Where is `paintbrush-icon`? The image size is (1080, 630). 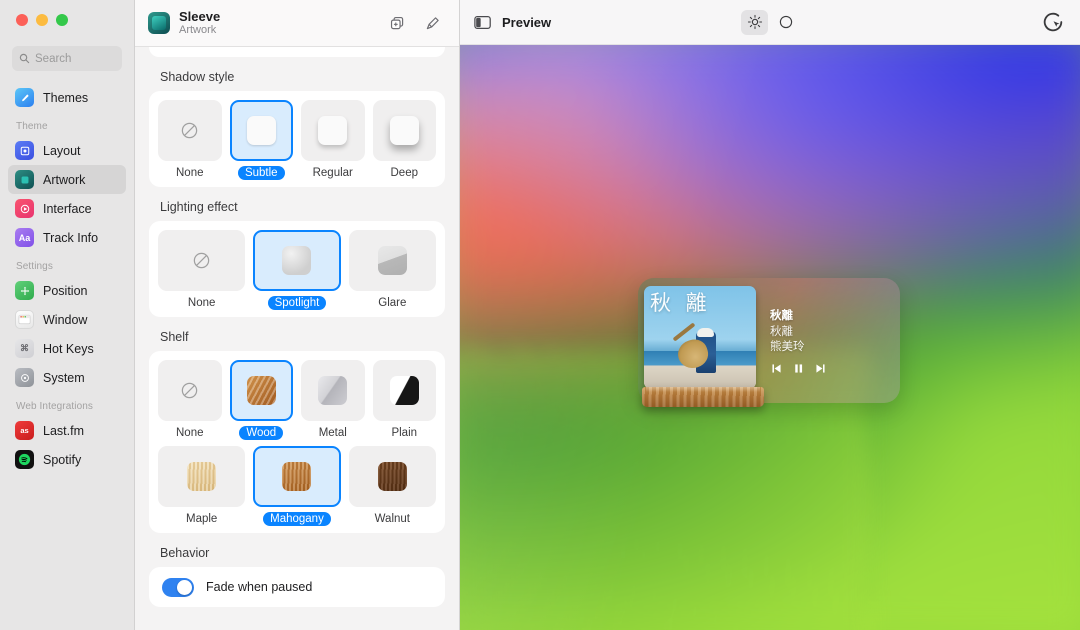 paintbrush-icon is located at coordinates (432, 22).